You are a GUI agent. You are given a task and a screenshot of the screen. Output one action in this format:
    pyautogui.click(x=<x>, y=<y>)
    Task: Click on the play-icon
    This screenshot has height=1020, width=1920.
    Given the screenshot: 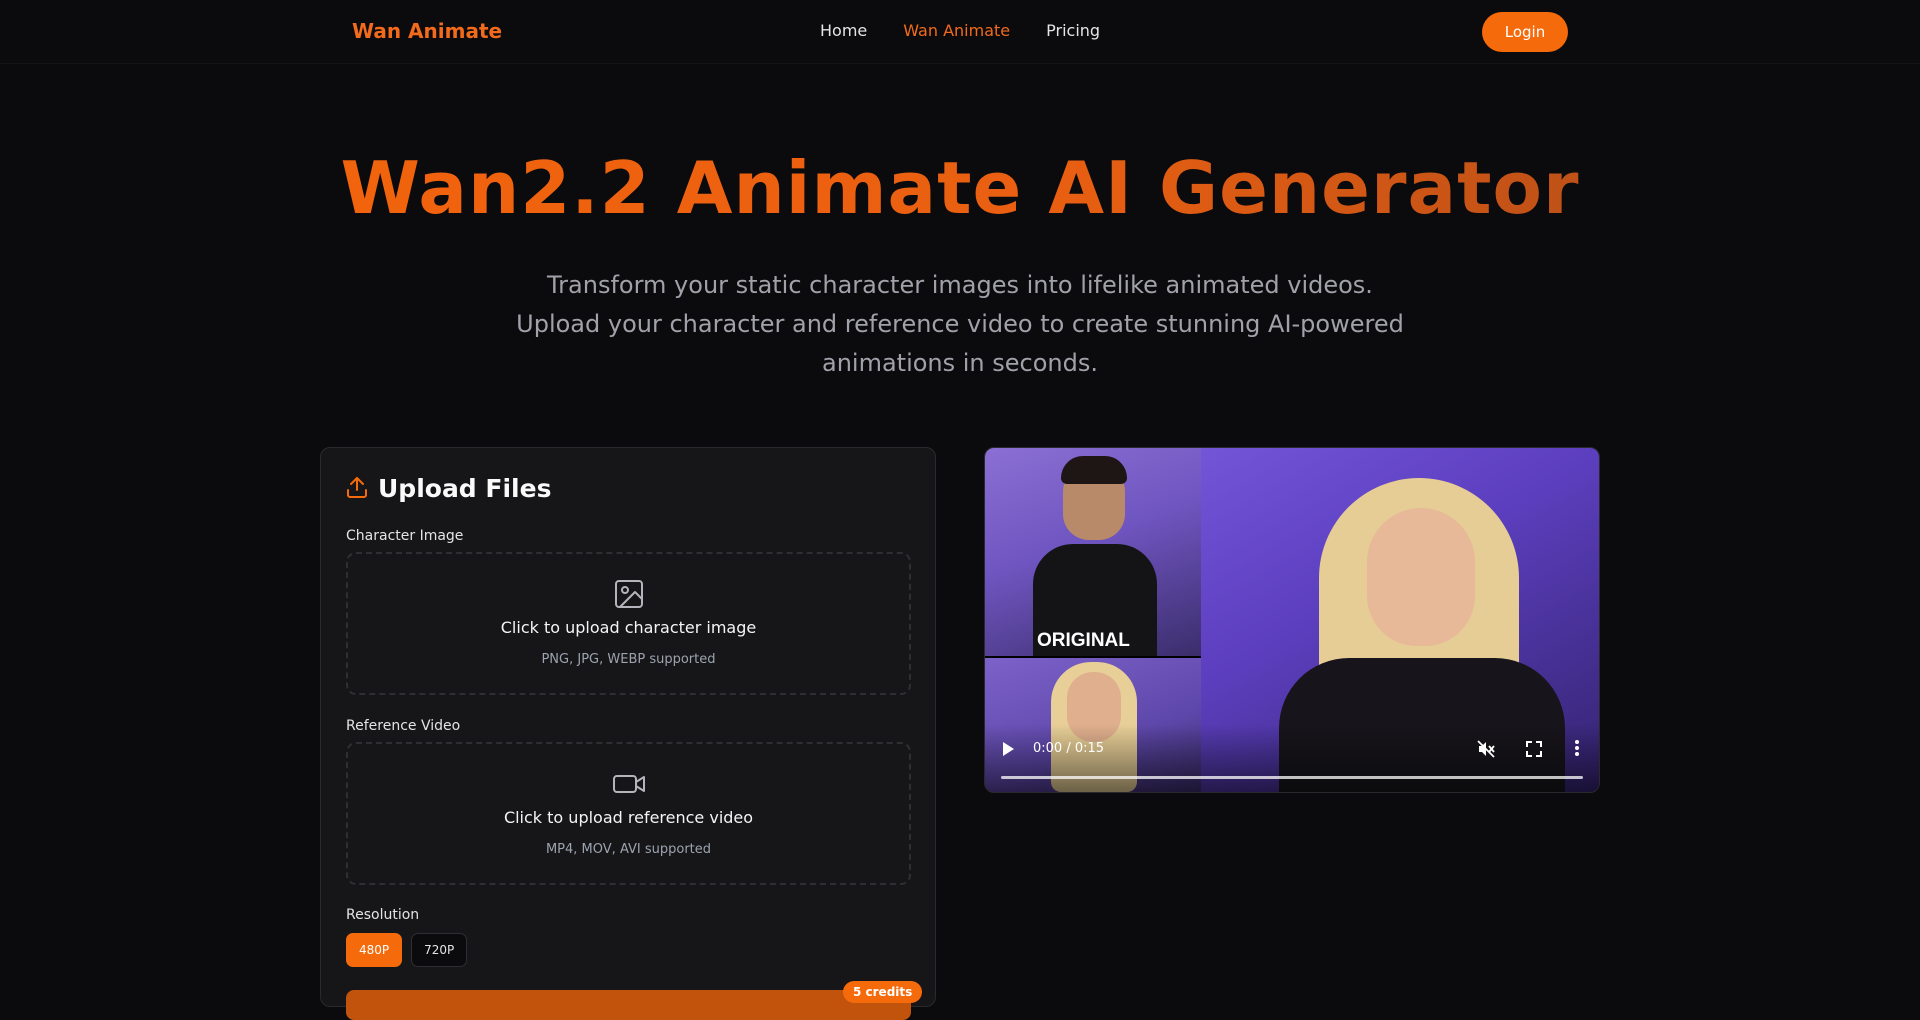 What is the action you would take?
    pyautogui.click(x=1008, y=751)
    